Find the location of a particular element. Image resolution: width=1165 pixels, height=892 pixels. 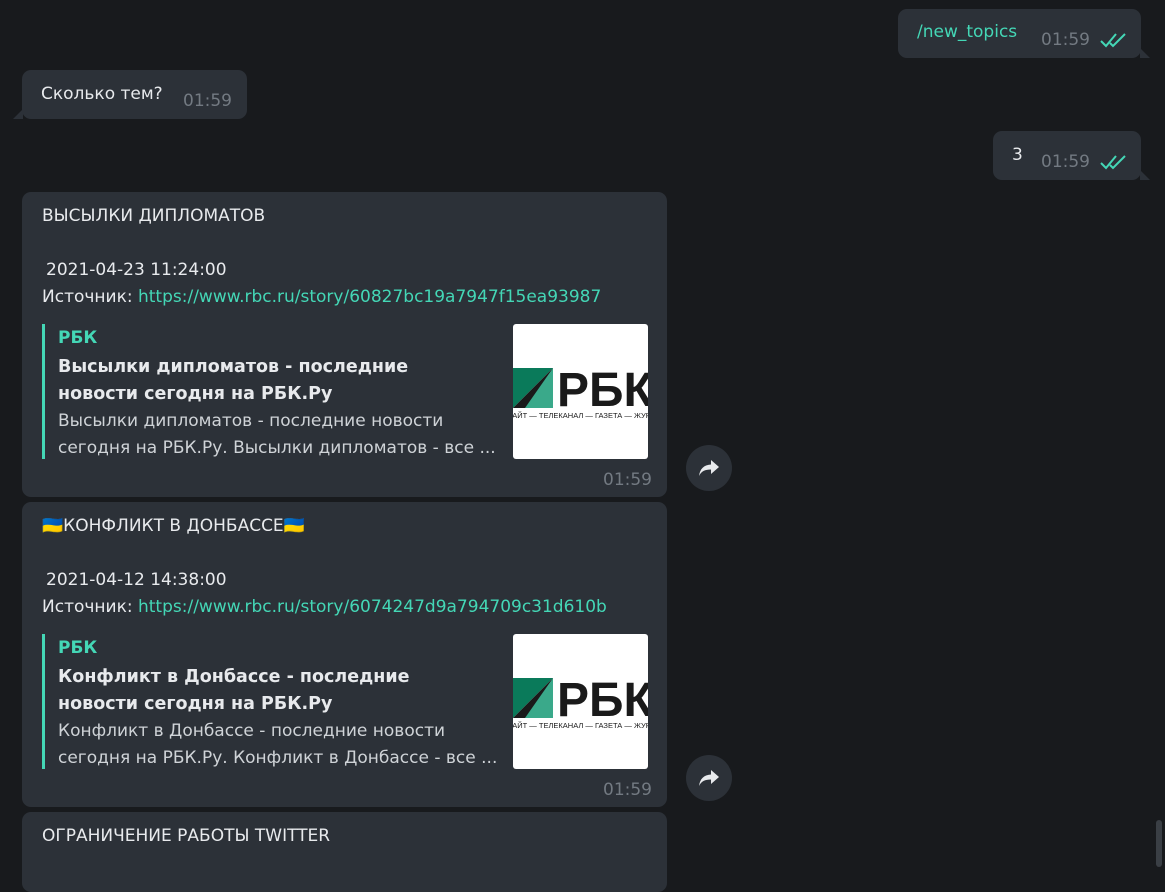

topic-title: ВЫСЫЛКИ ДИПЛОМАТОВ is located at coordinates (154, 216).